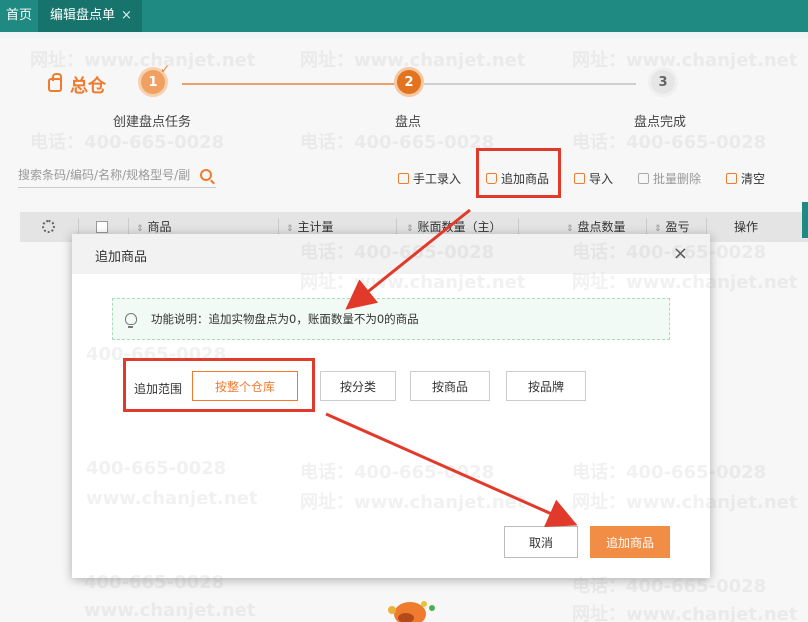  Describe the element at coordinates (83, 15) in the screenshot. I see `tab-edit-stocktake-label: 编辑盘点单` at that location.